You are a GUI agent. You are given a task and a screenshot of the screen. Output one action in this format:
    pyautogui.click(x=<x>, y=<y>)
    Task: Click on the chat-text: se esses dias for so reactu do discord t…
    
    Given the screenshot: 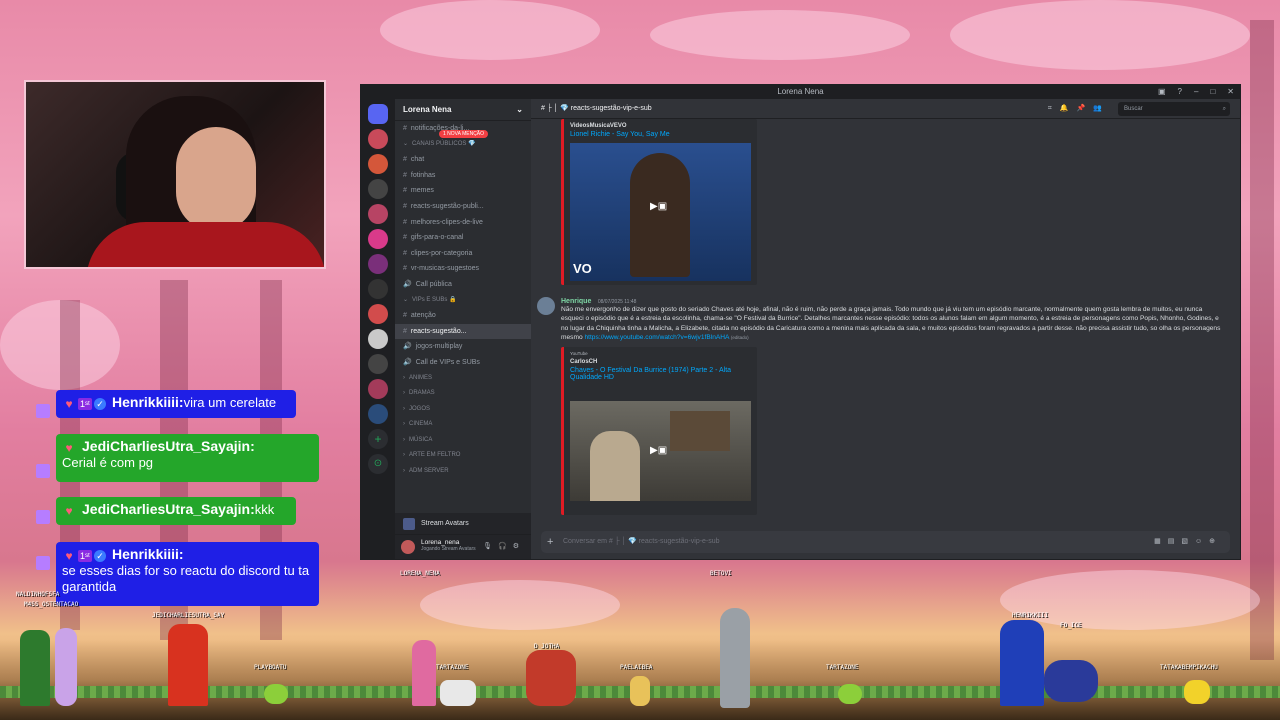 What is the action you would take?
    pyautogui.click(x=186, y=578)
    